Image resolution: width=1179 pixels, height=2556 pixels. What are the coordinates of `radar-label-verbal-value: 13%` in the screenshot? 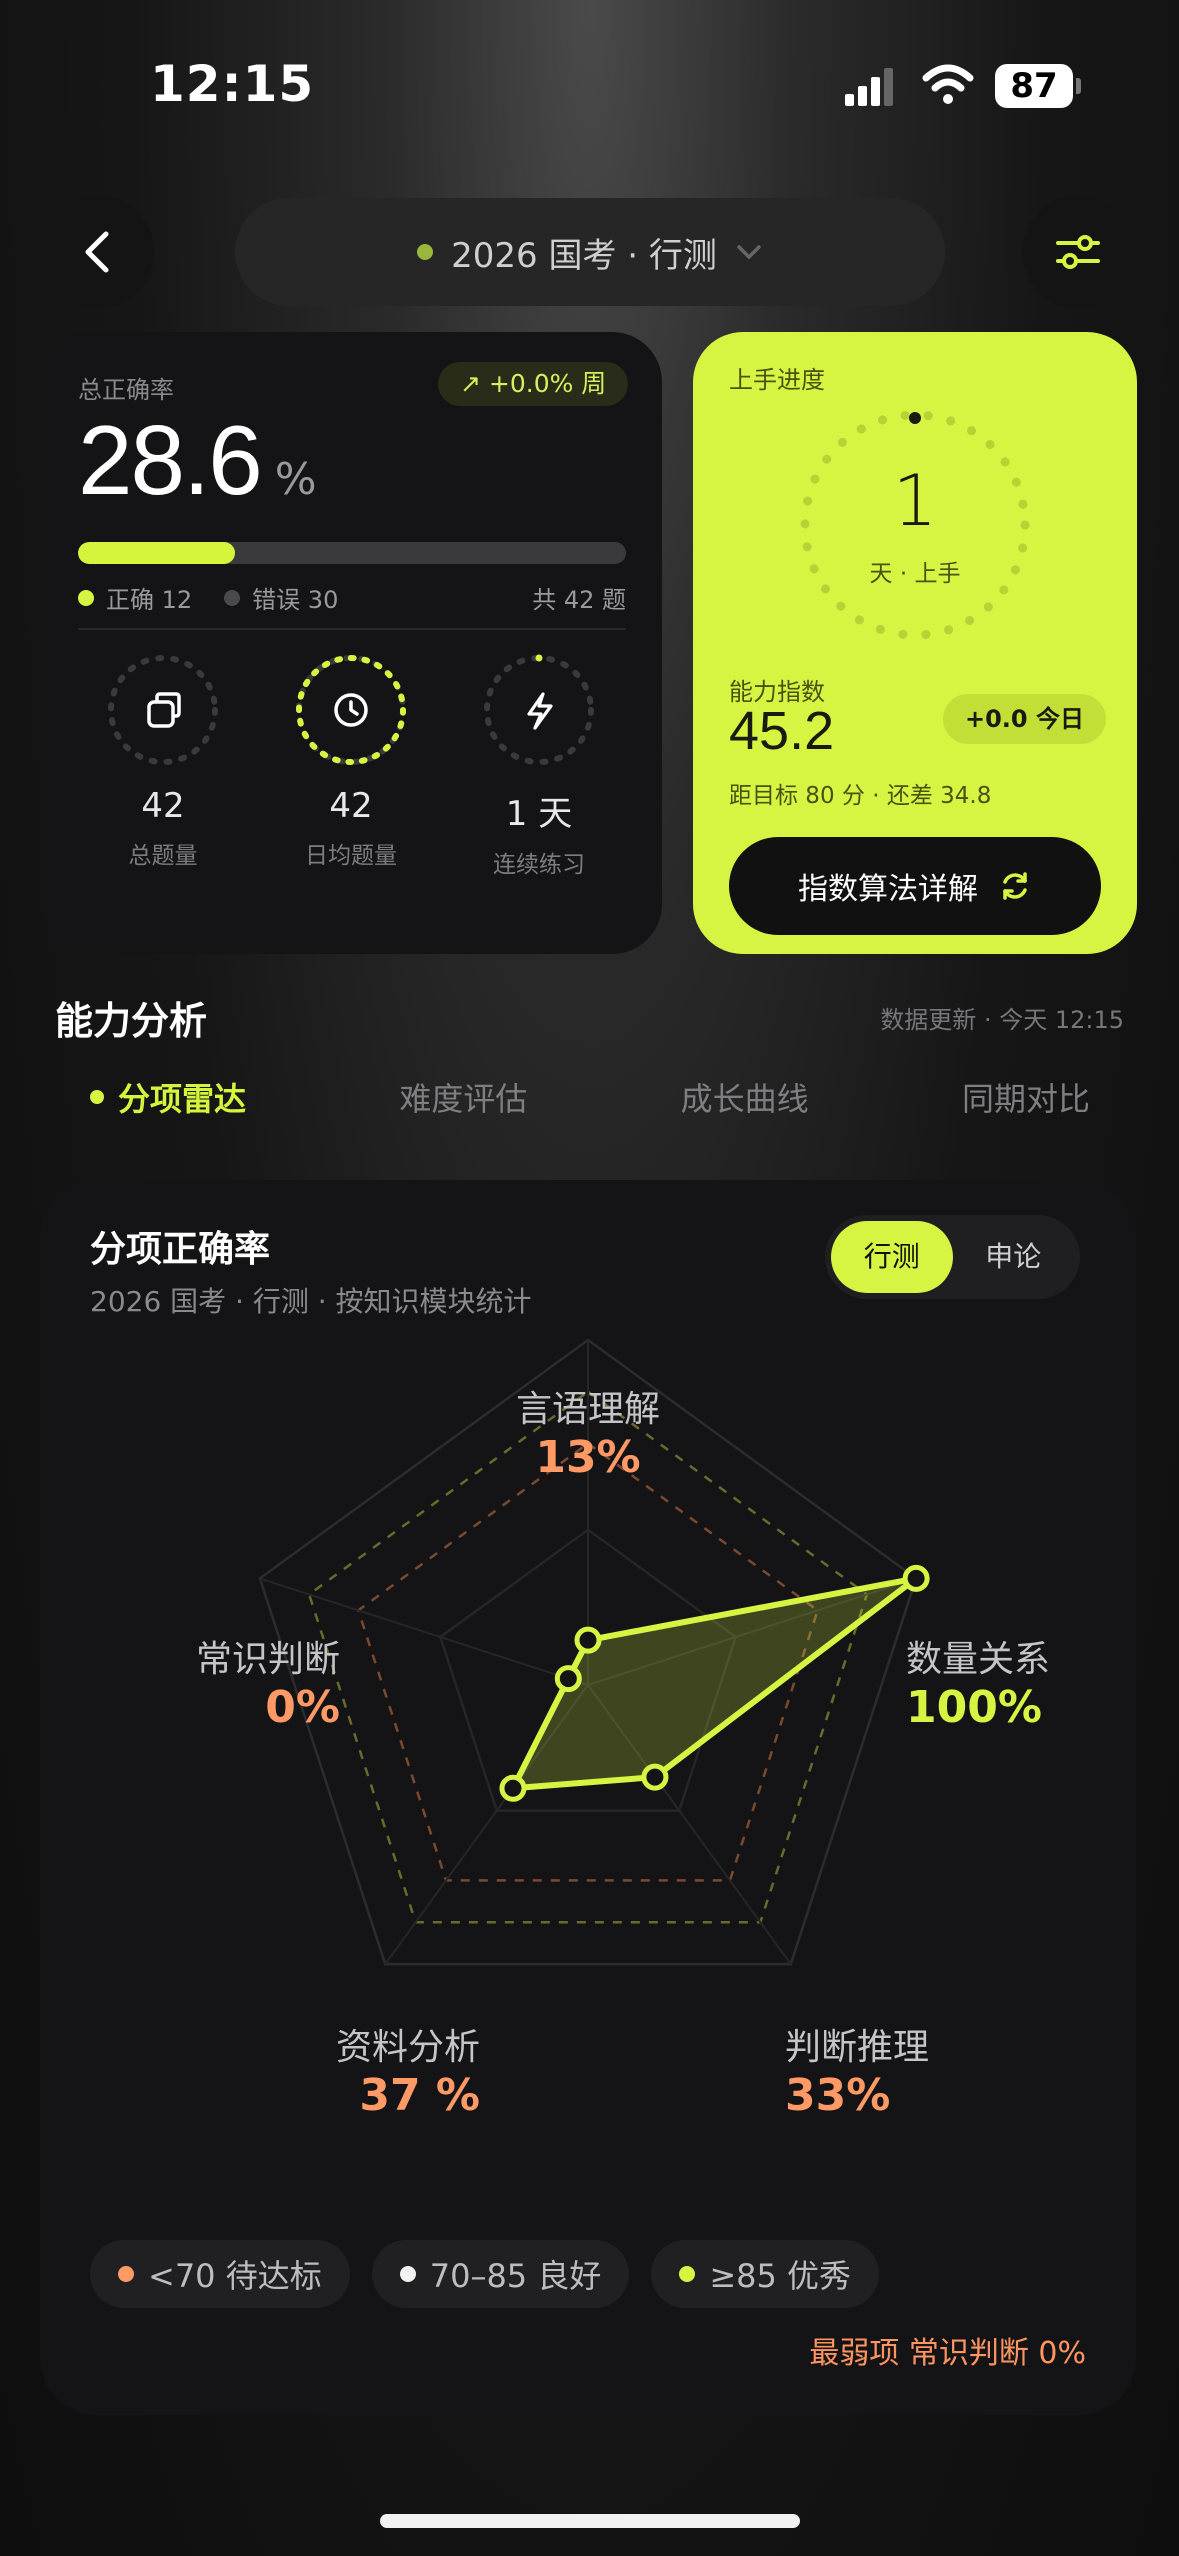 It's located at (588, 1457).